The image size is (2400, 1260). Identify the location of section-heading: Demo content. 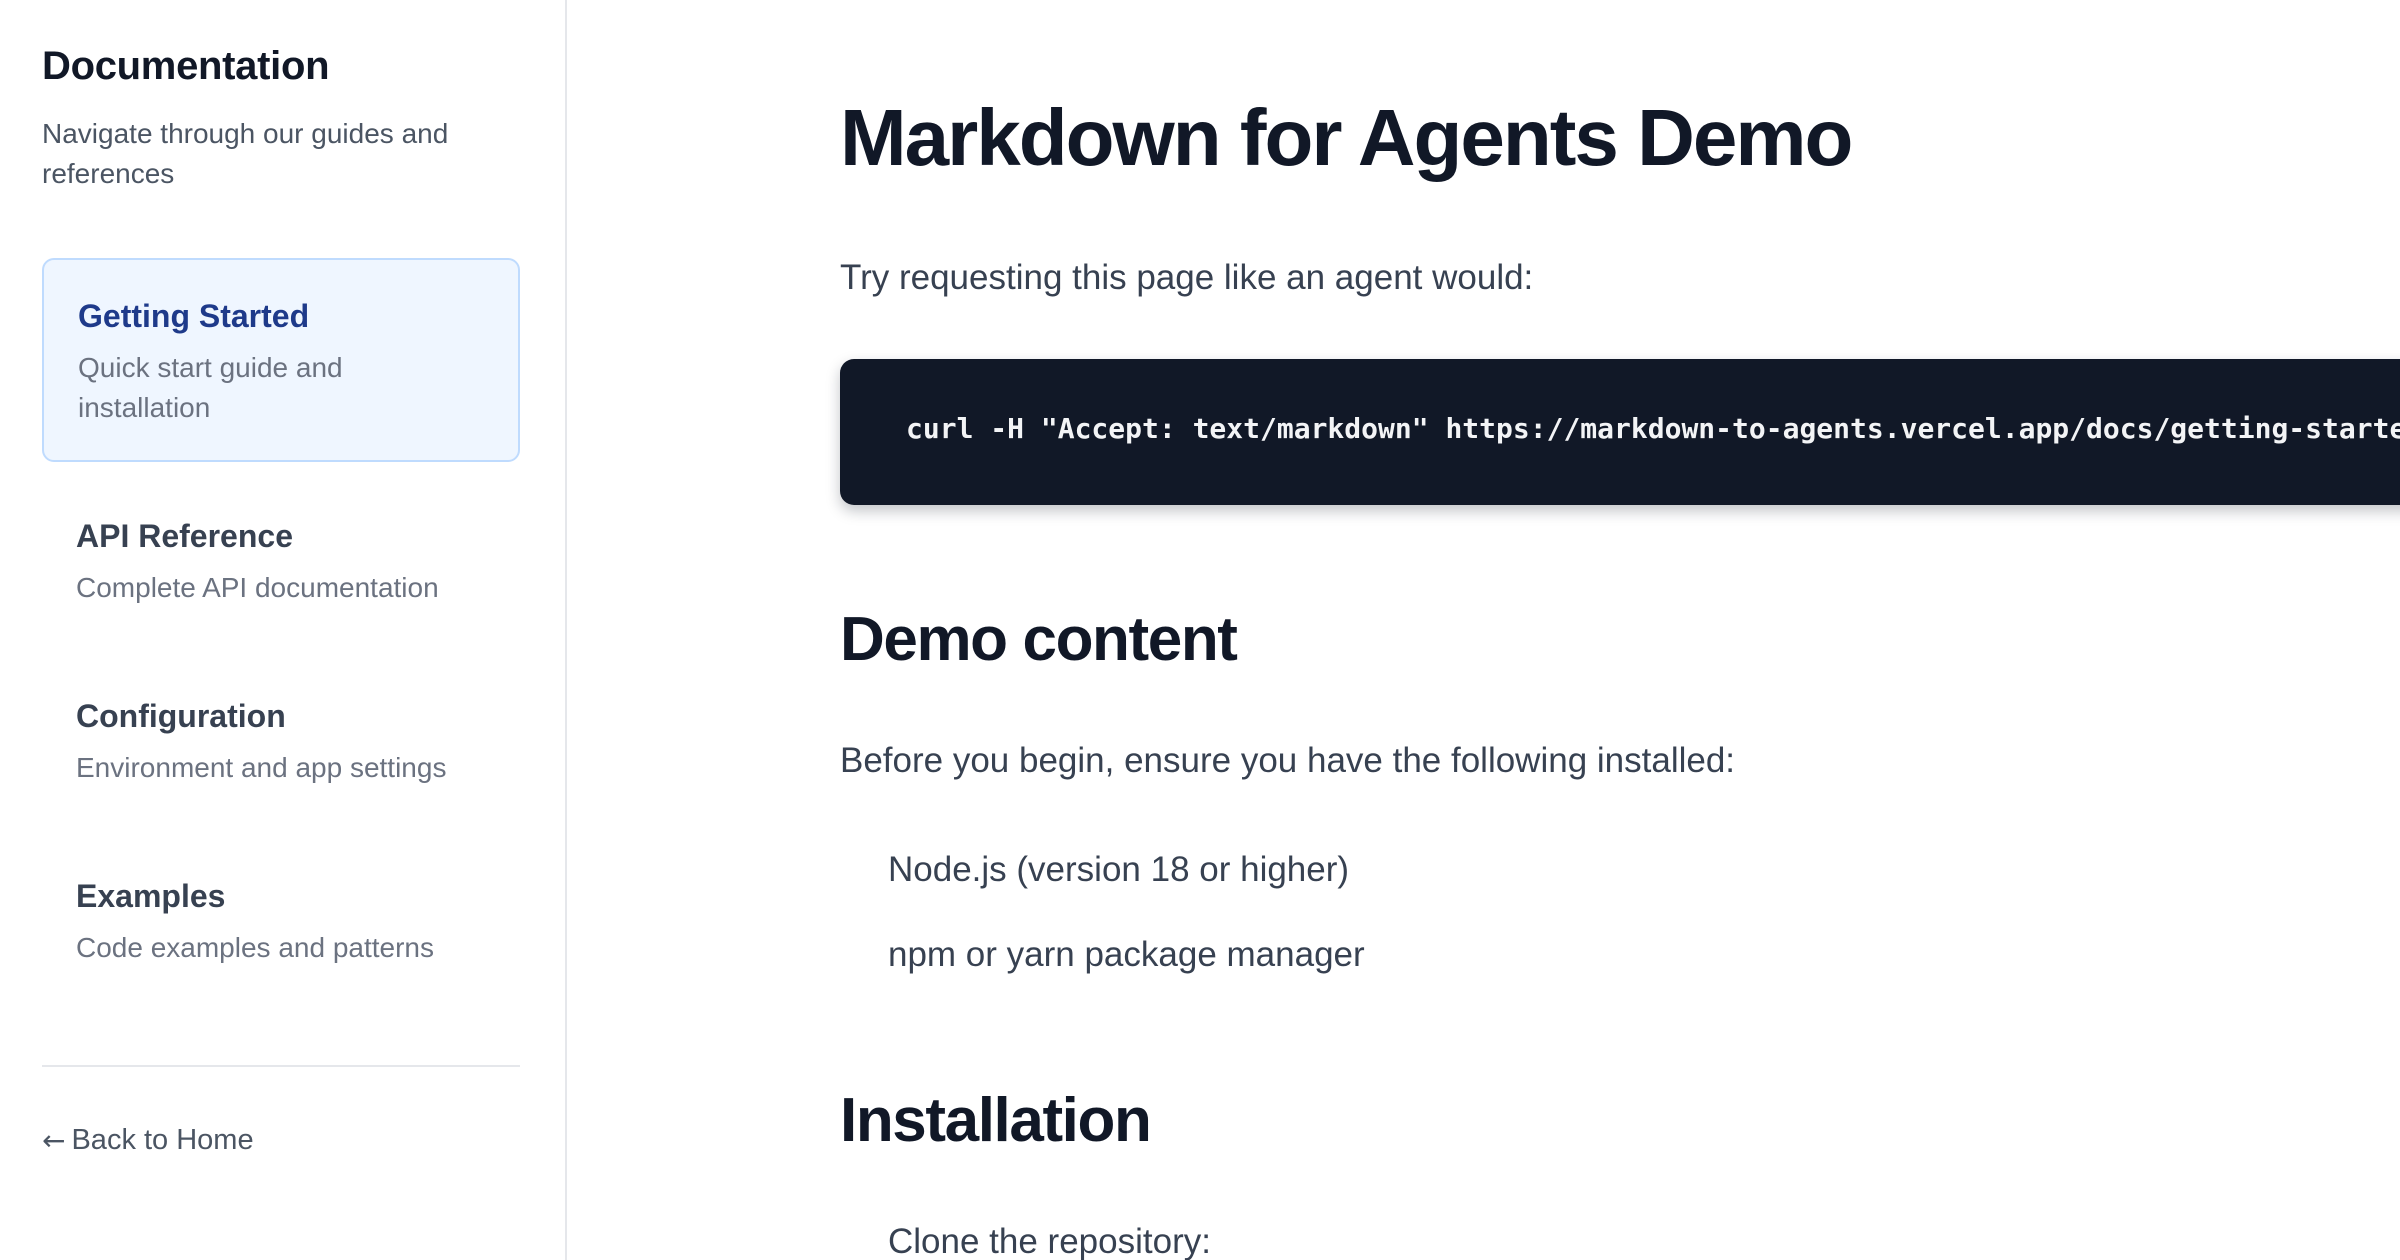
(1039, 639).